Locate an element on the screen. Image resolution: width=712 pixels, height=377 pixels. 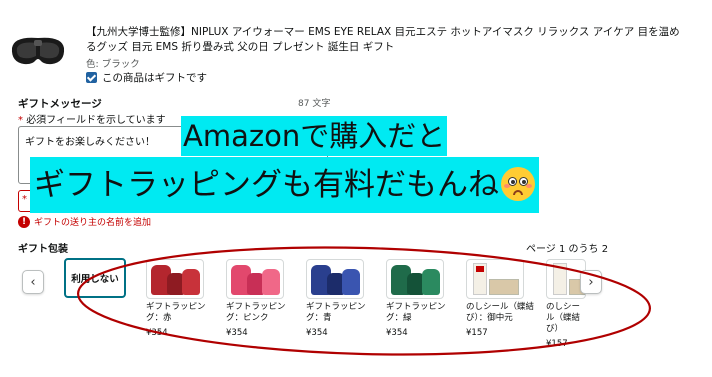
sender-error: ! ギフトの送り主の名前を追加 is located at coordinates (84, 221).